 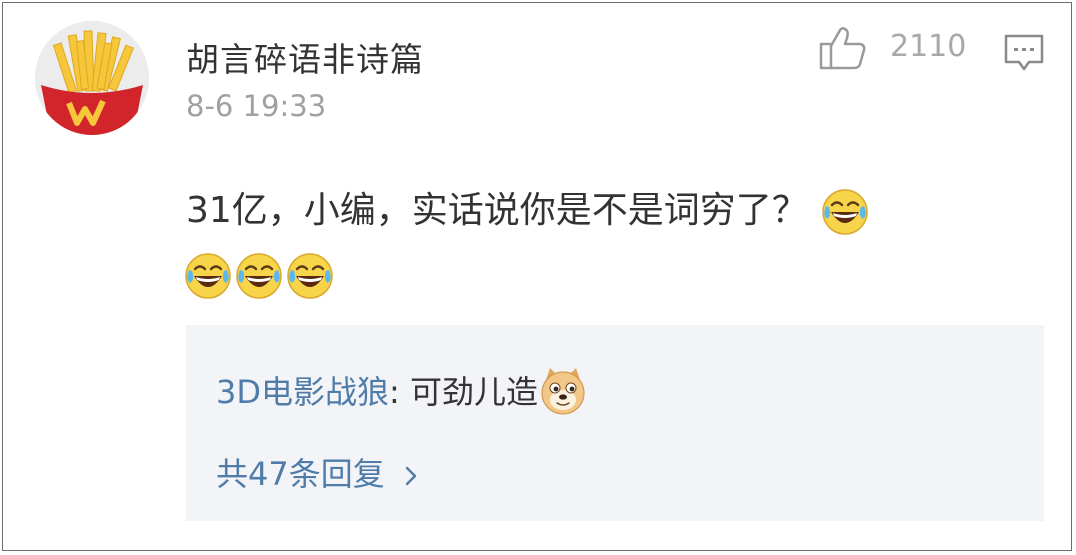 I want to click on fries-logo-icon, so click(x=92, y=78).